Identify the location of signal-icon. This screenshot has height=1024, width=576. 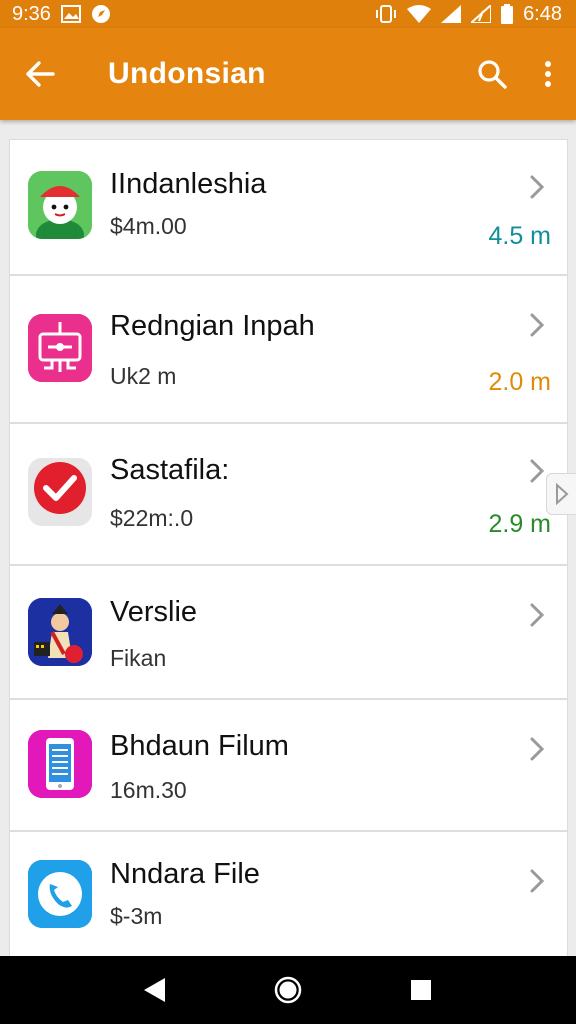
(451, 14).